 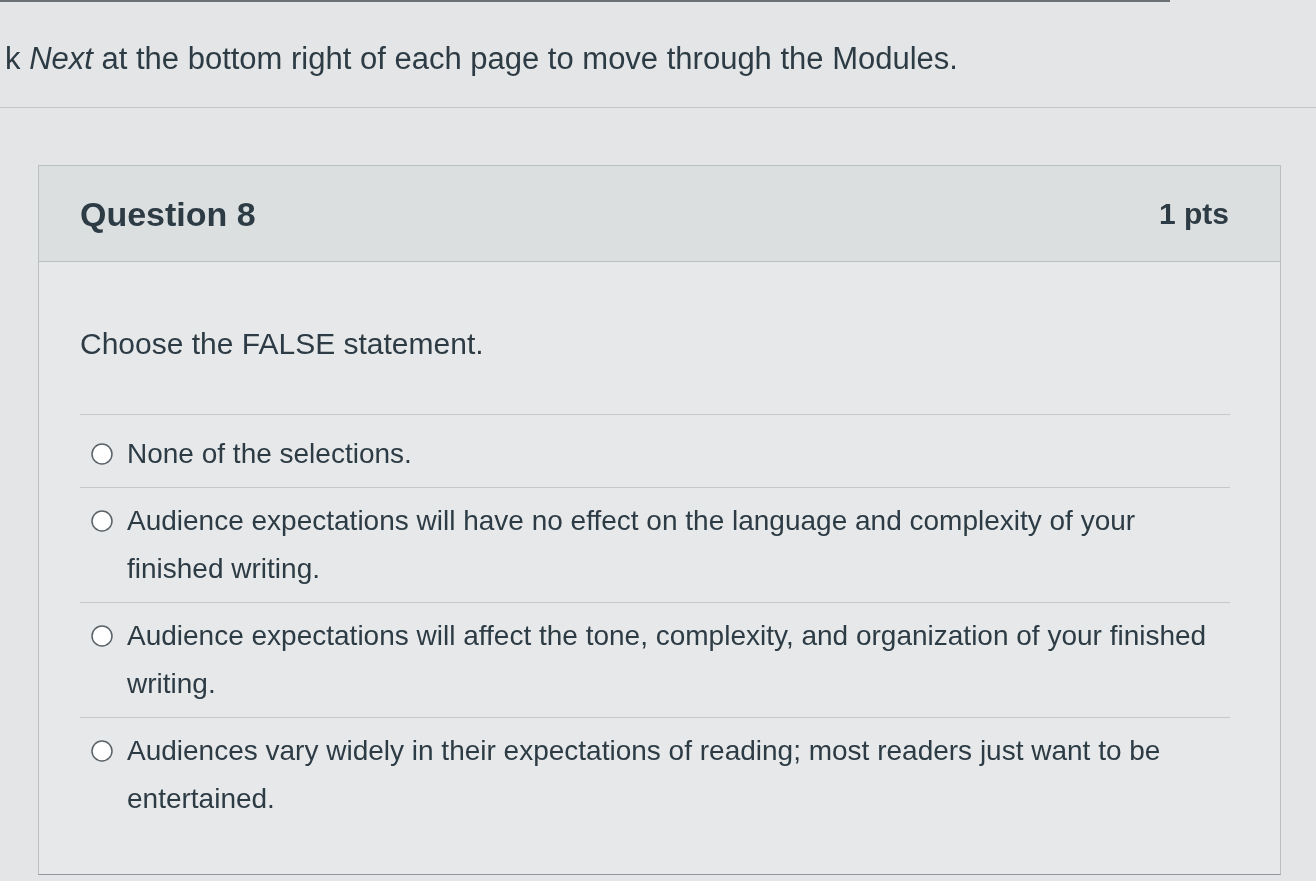 I want to click on points-label: 1 pts, so click(x=1193, y=213).